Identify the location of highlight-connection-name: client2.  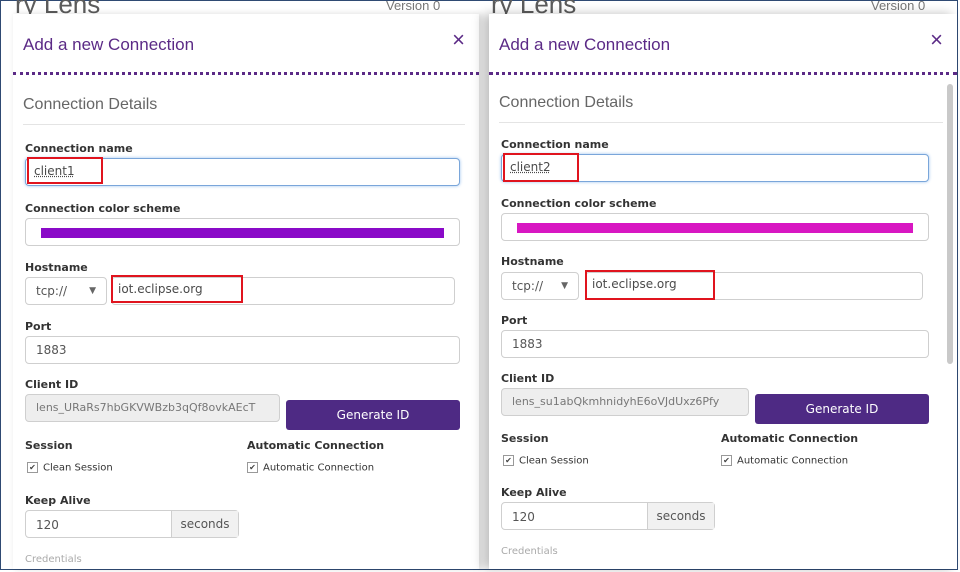
(541, 167).